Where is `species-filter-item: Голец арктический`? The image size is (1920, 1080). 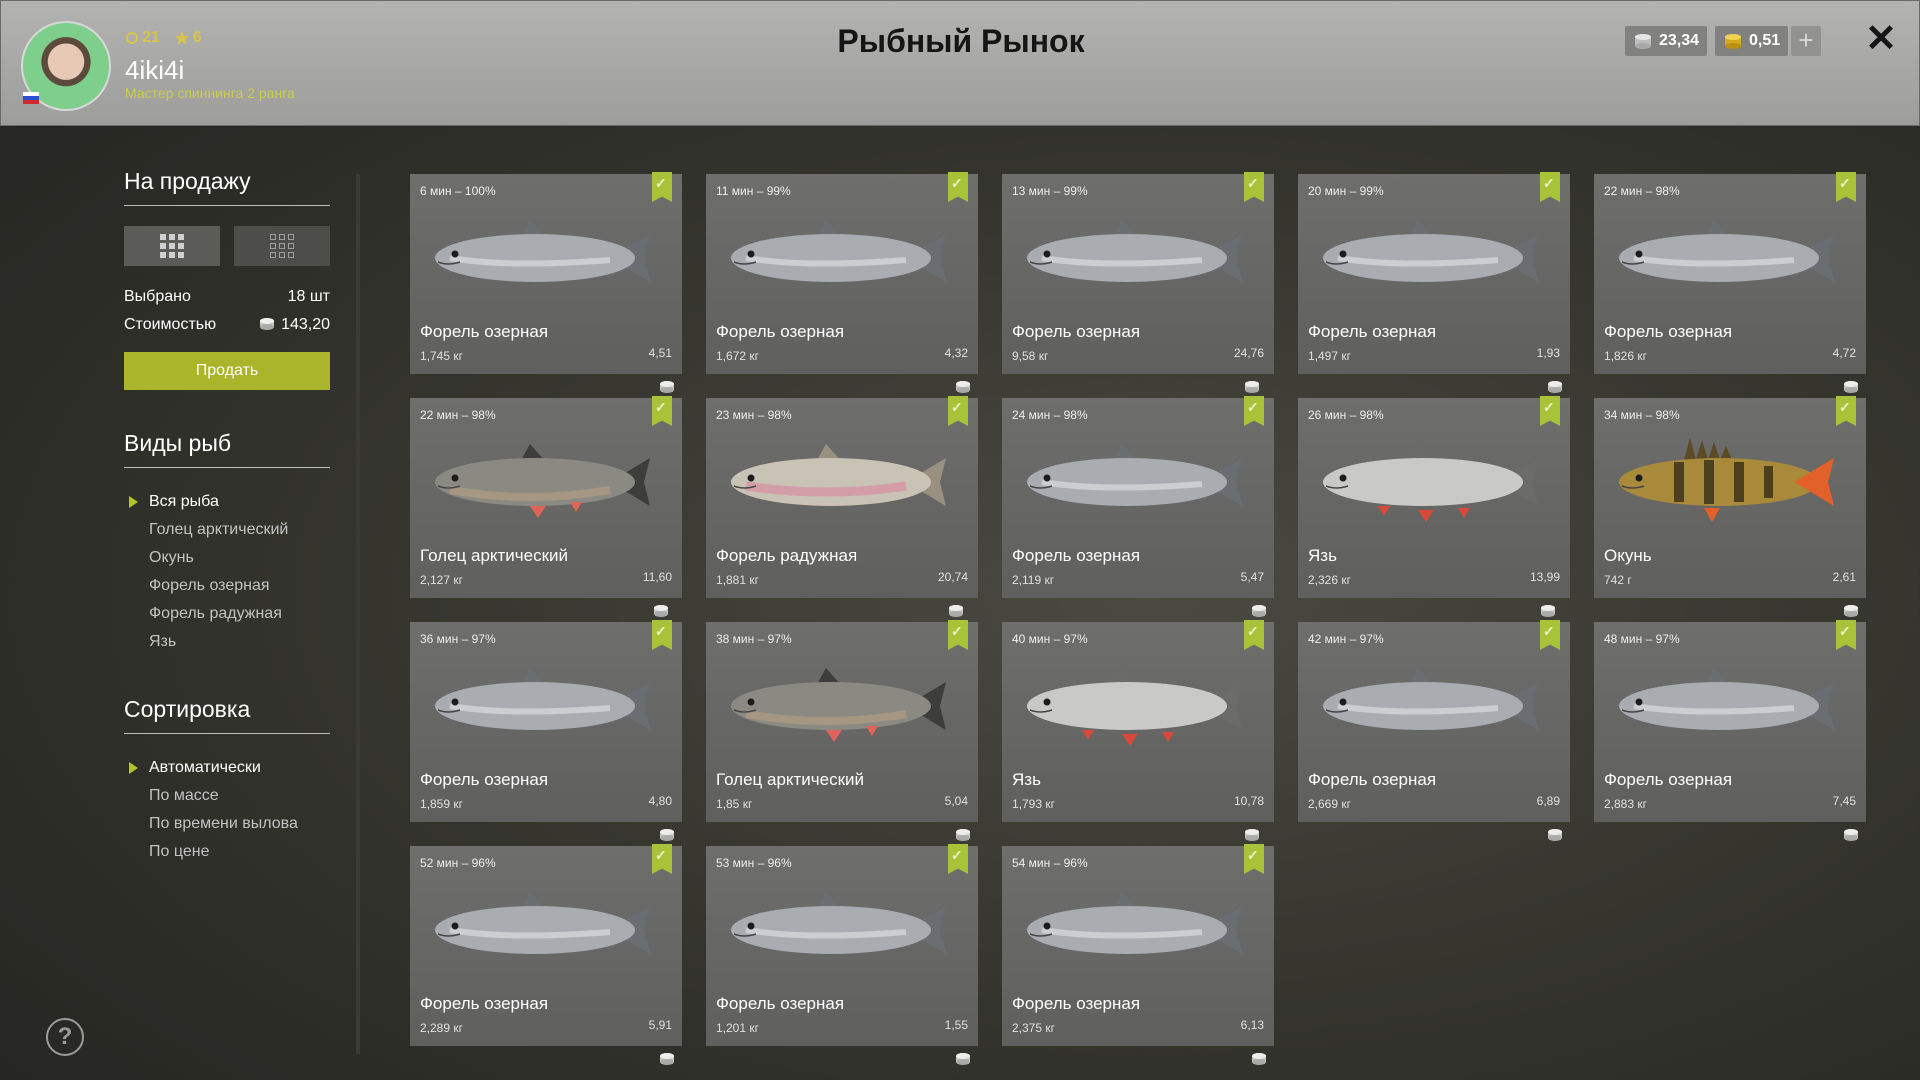
species-filter-item: Голец арктический is located at coordinates (227, 530).